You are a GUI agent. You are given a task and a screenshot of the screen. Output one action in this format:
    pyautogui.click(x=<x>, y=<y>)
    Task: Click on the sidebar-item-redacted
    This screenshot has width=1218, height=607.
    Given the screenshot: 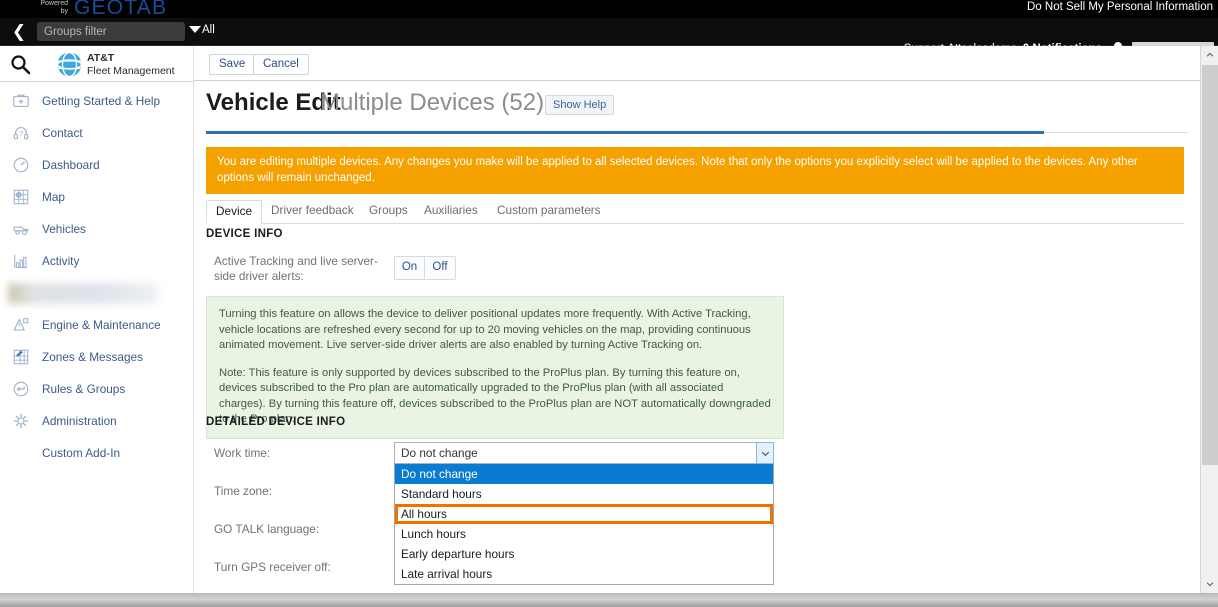 What is the action you would take?
    pyautogui.click(x=96, y=293)
    